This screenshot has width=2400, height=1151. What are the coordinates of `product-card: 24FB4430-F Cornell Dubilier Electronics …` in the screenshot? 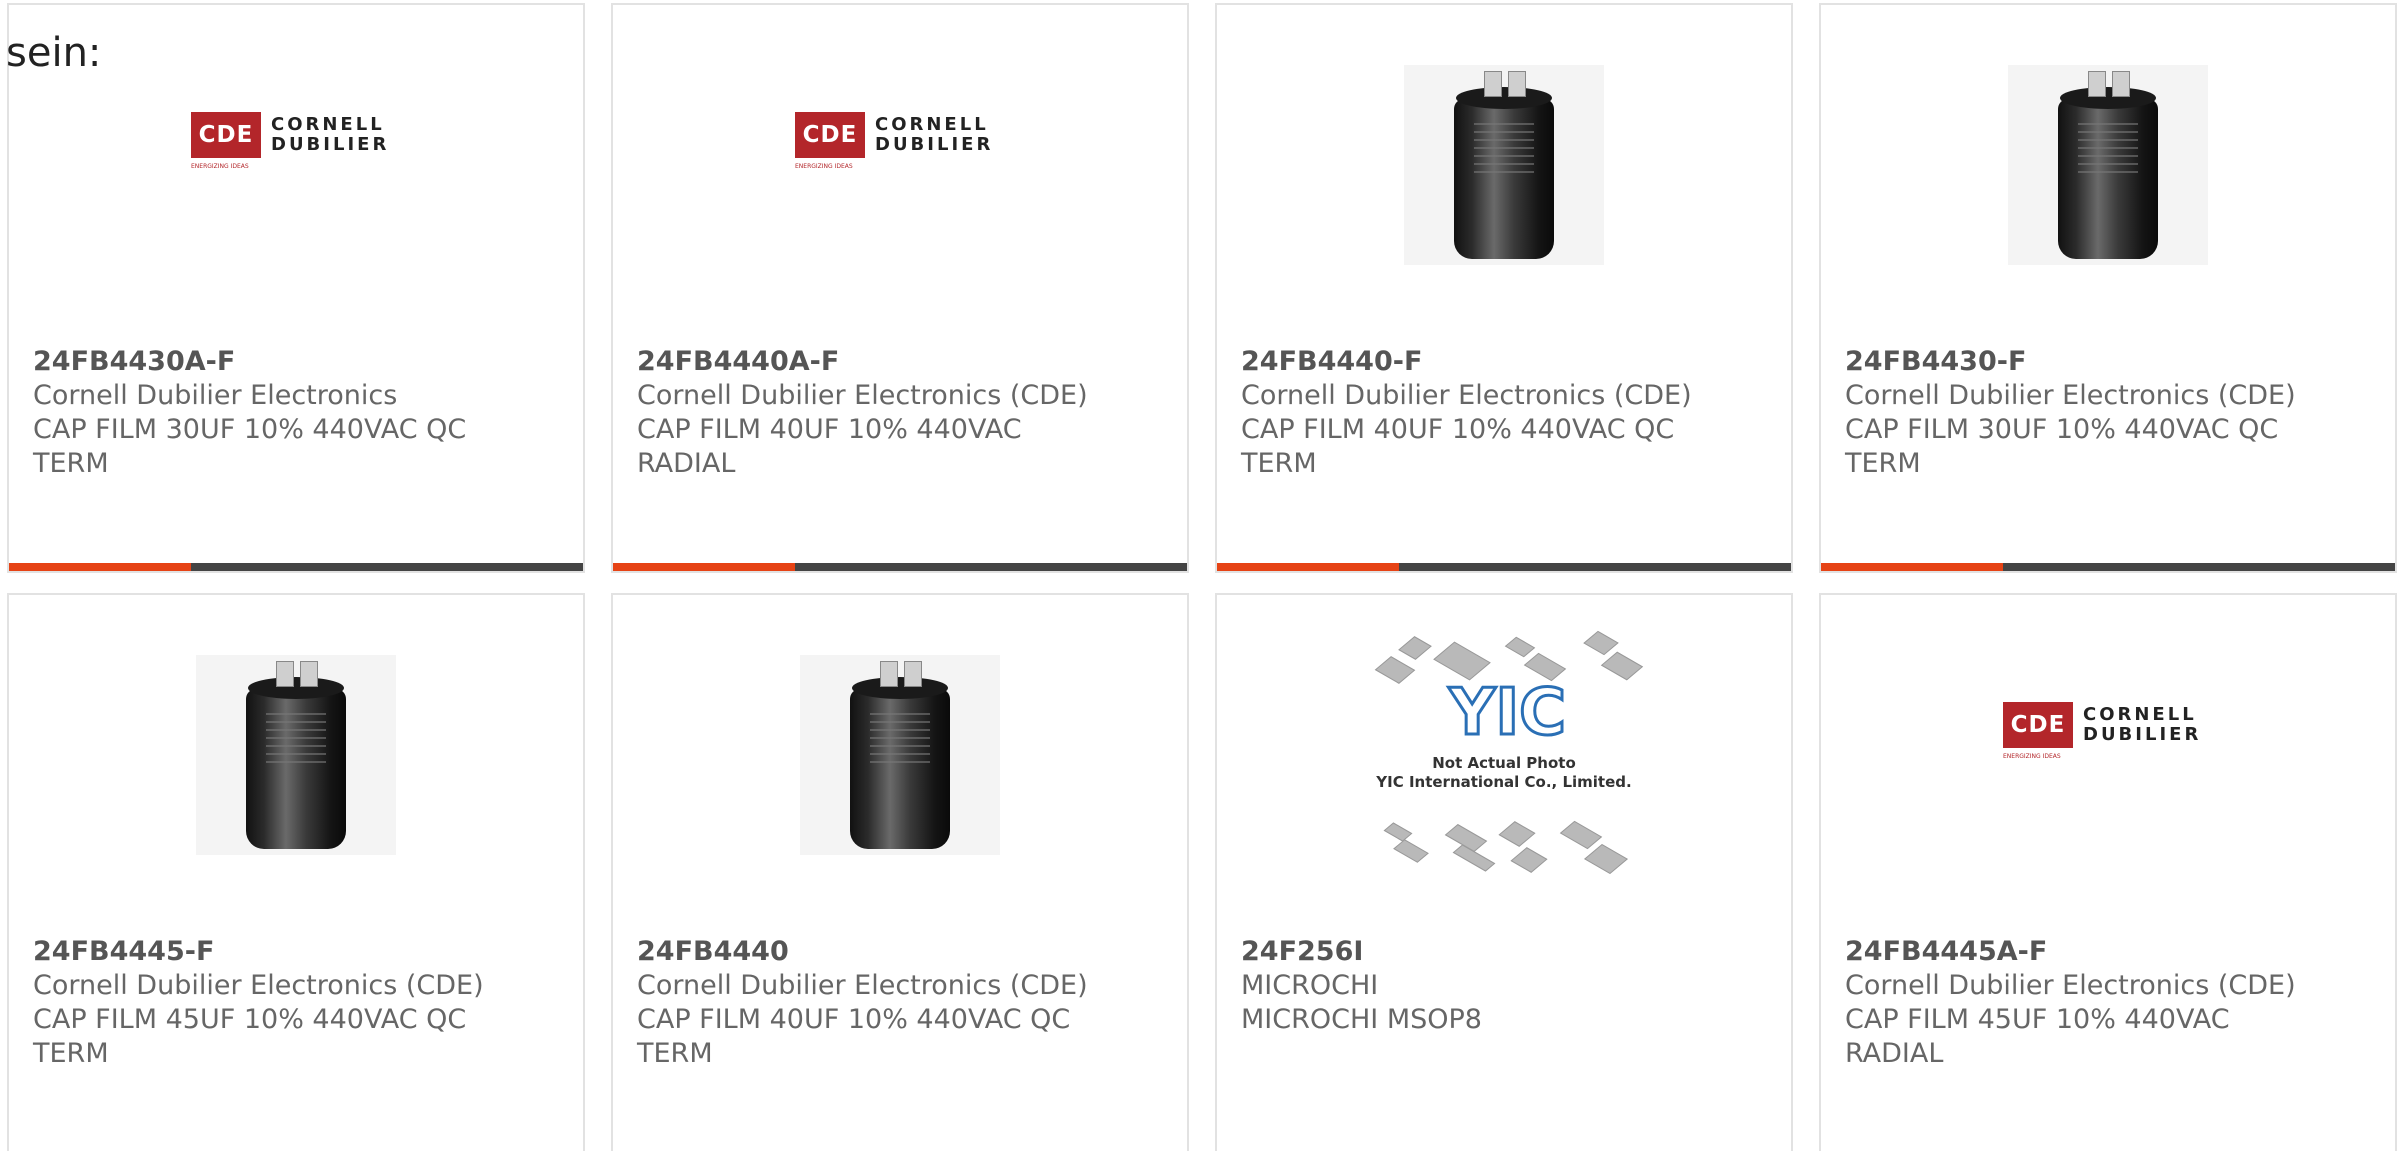 It's located at (2108, 288).